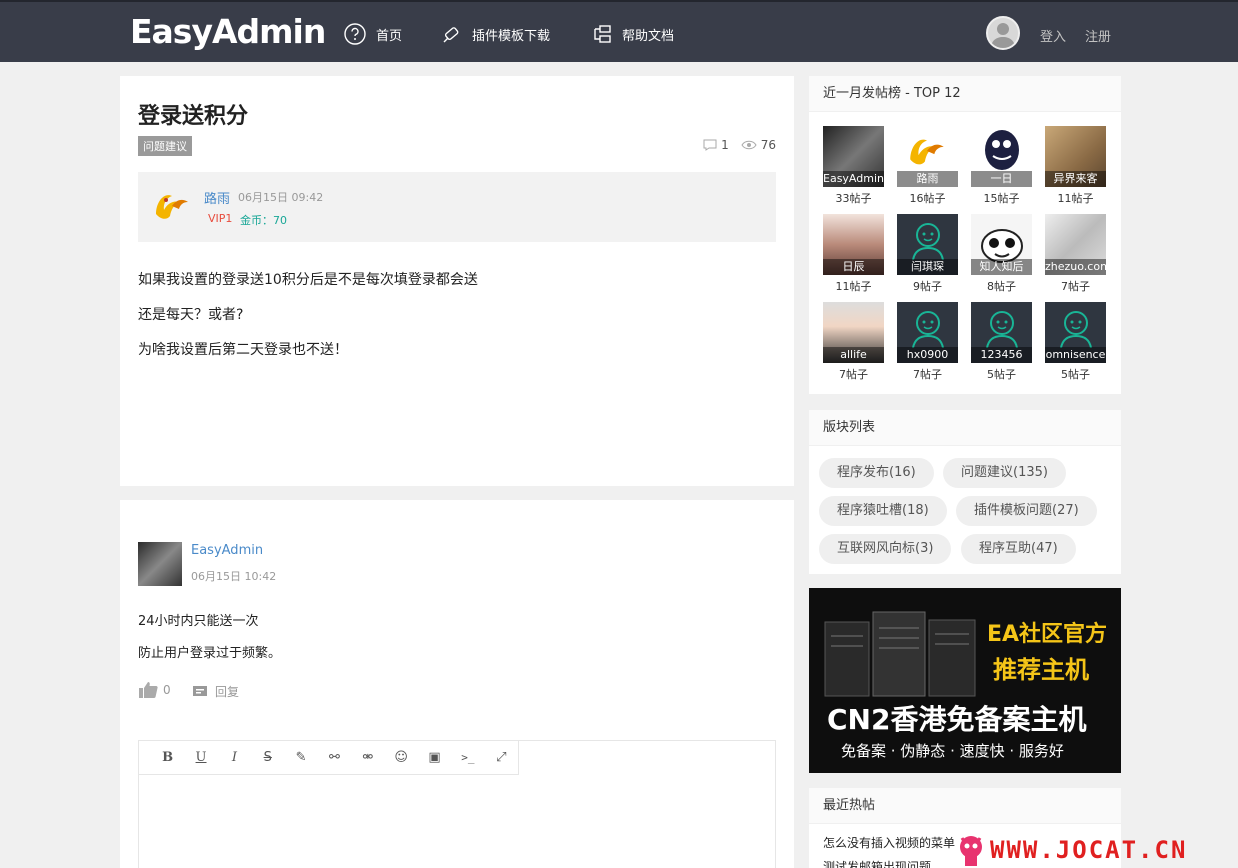 The width and height of the screenshot is (1238, 868). Describe the element at coordinates (300, 757) in the screenshot. I see `pen-icon: ✎` at that location.